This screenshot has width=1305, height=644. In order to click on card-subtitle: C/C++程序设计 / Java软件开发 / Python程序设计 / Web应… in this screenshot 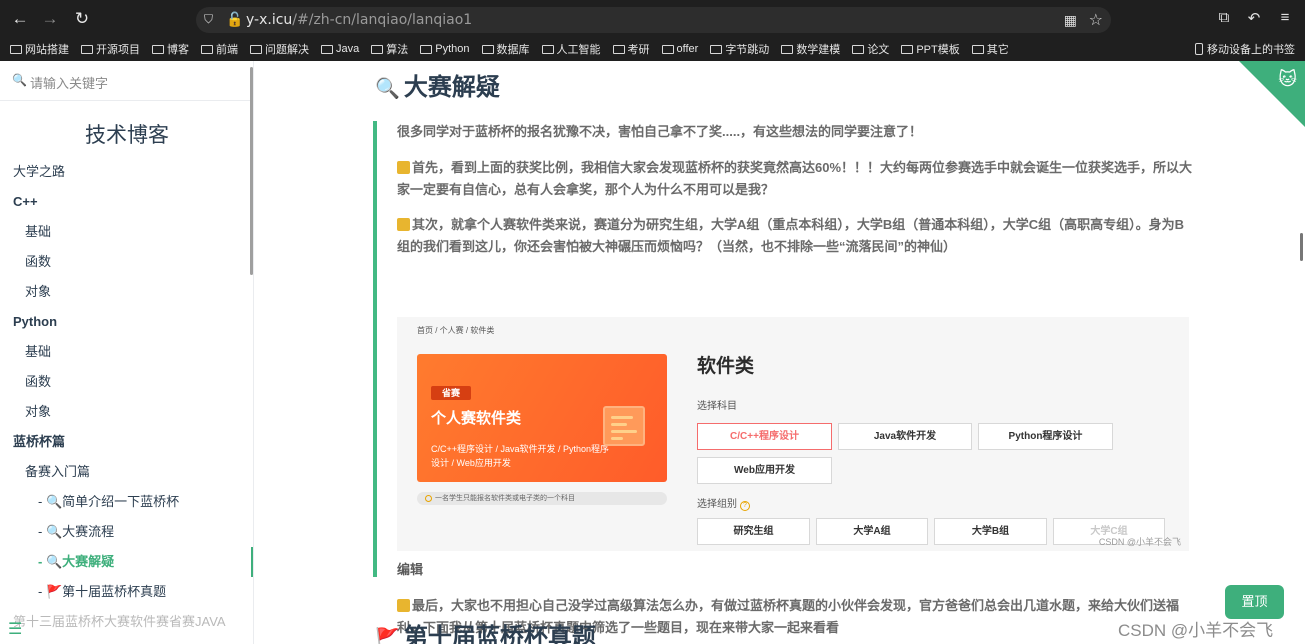, I will do `click(520, 456)`.